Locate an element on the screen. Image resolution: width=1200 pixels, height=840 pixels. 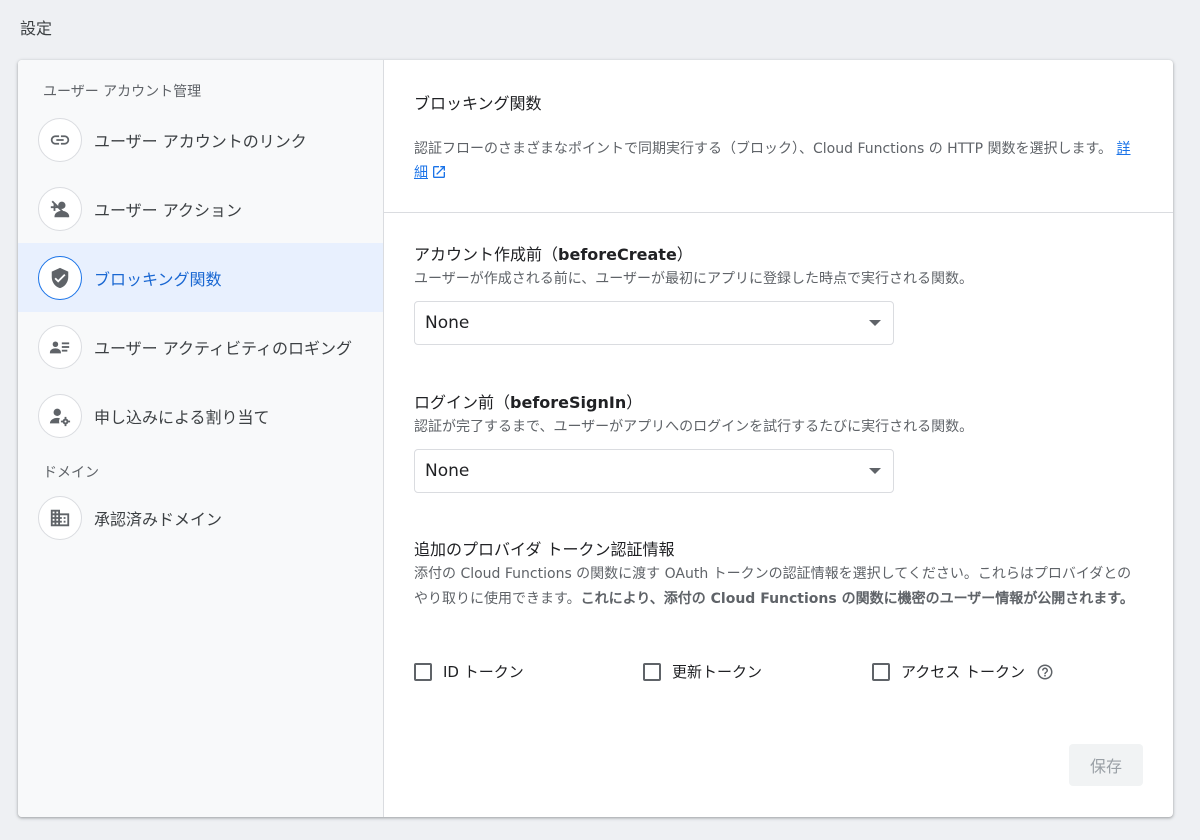
before-signin-select-value: None is located at coordinates (447, 471).